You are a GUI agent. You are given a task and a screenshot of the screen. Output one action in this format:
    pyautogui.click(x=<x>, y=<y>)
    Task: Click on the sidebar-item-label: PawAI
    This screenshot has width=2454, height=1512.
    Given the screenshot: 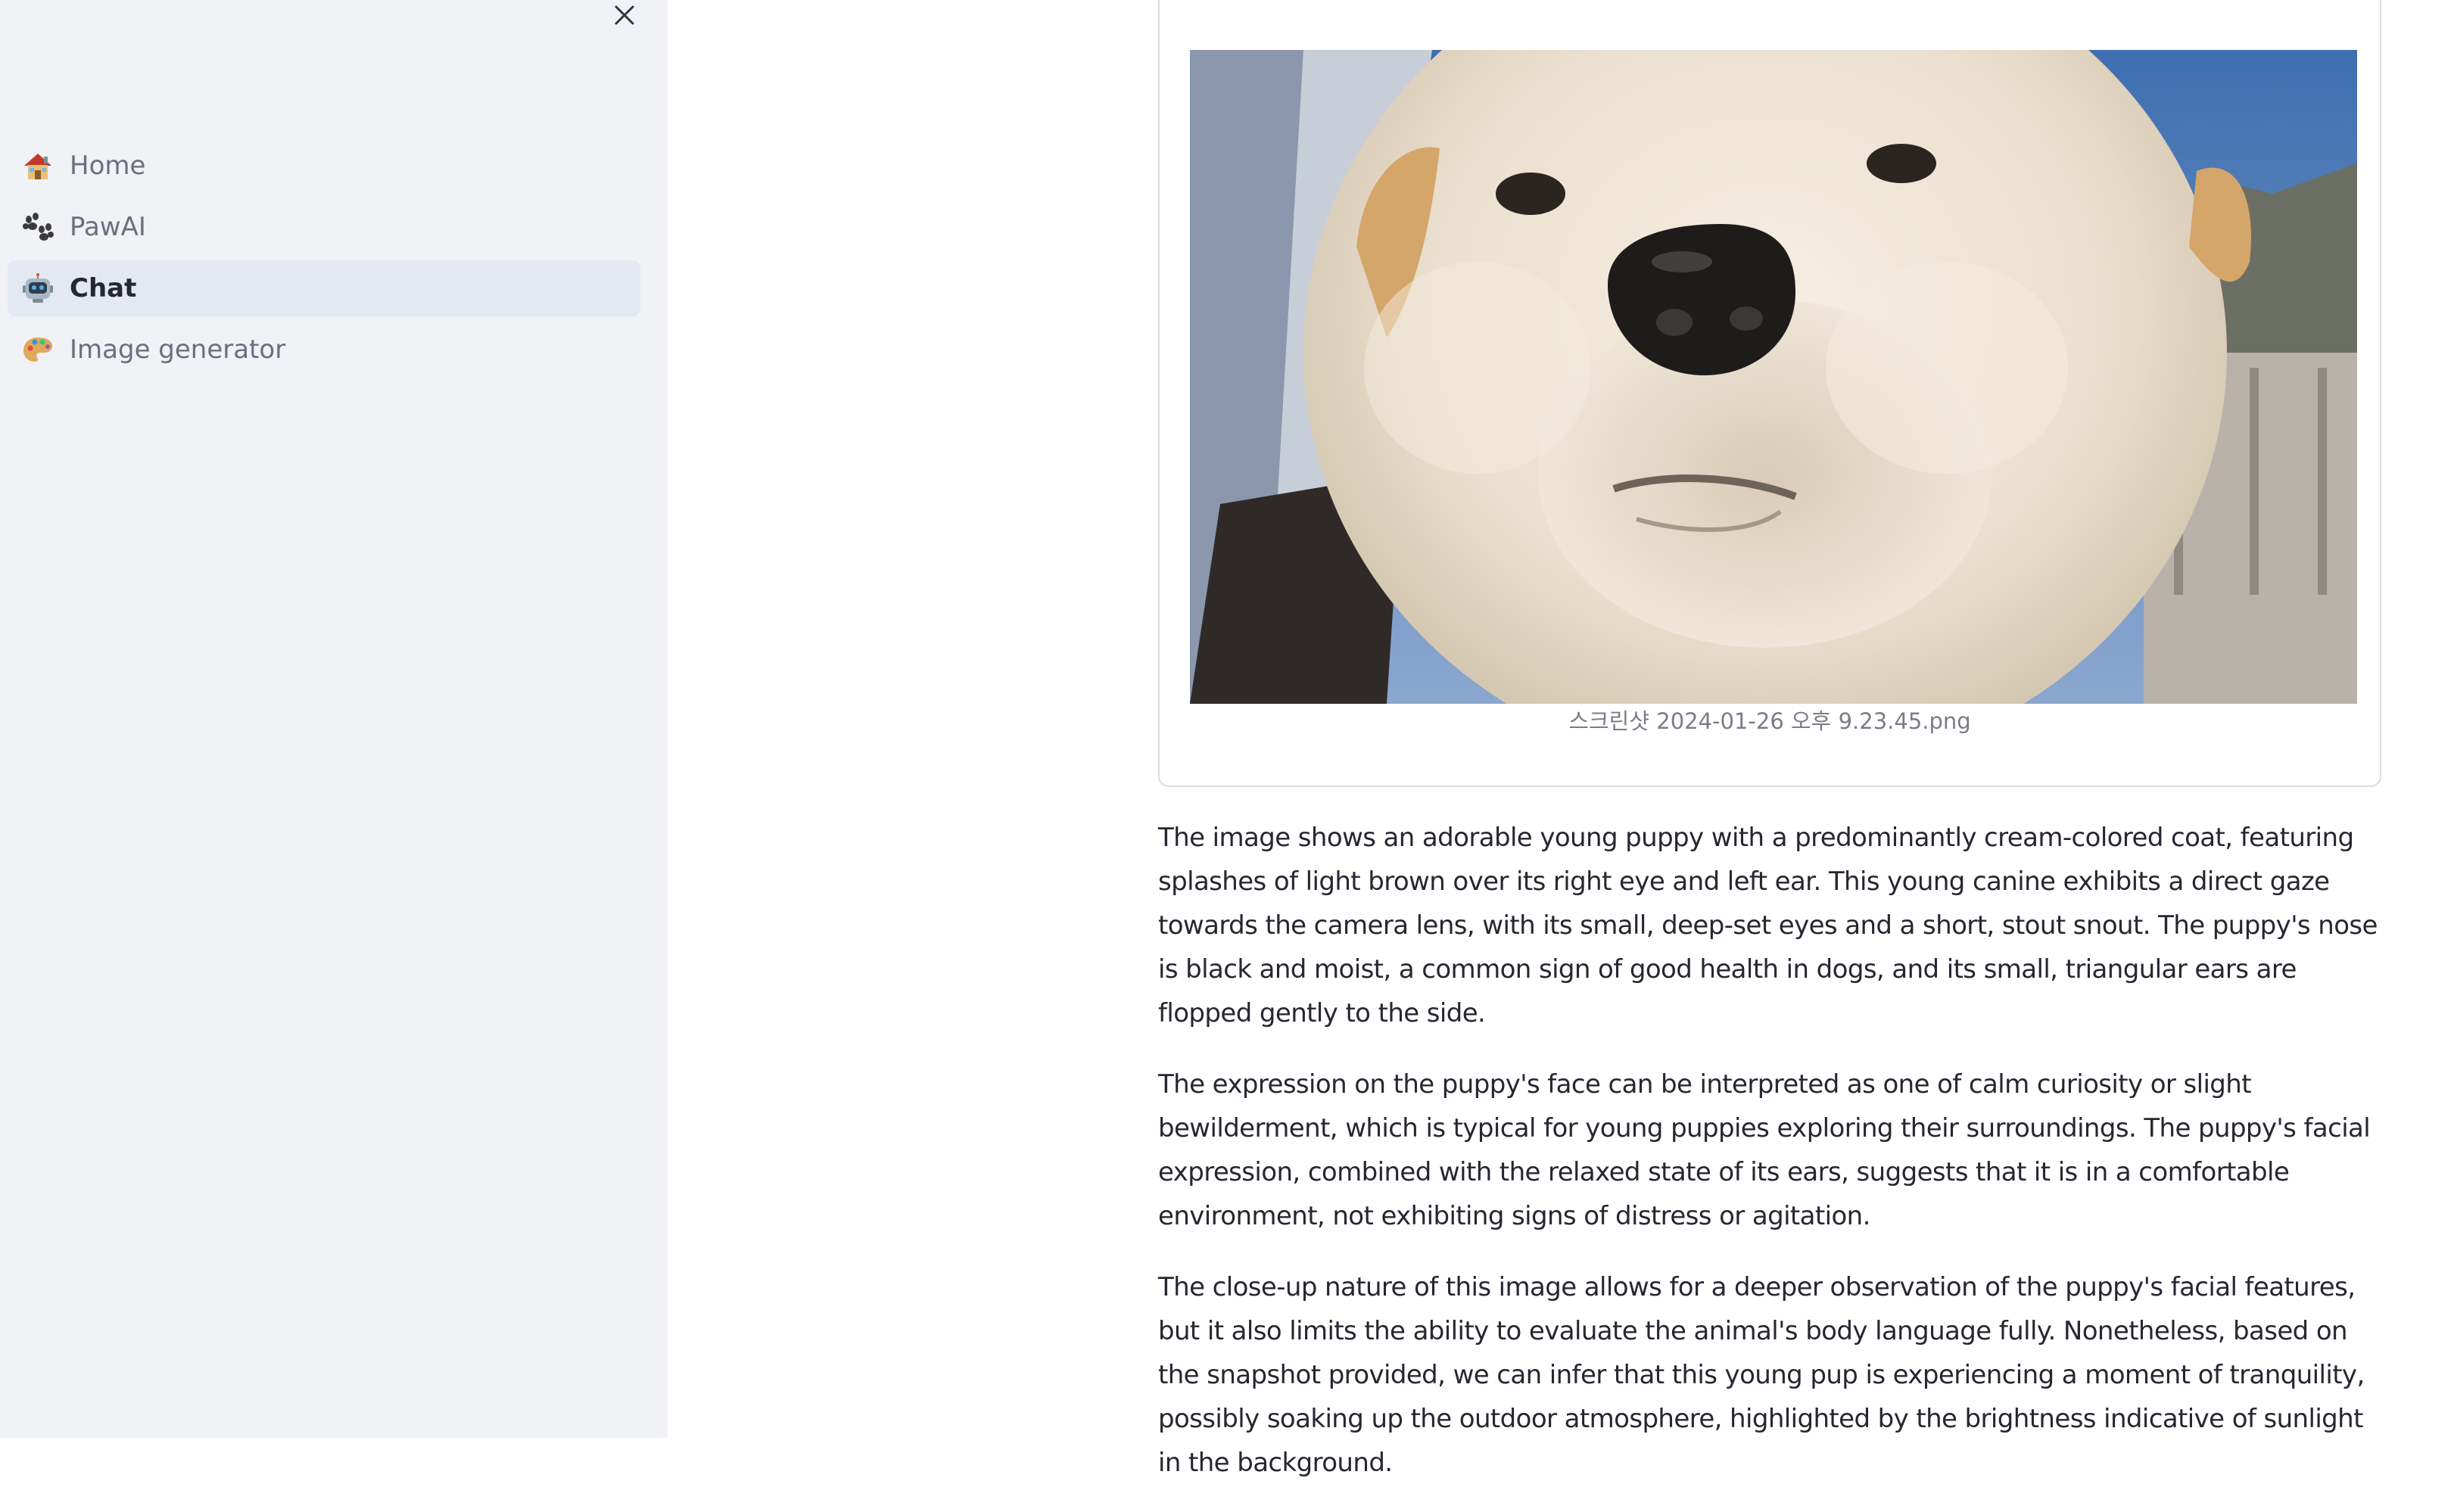 What is the action you would take?
    pyautogui.click(x=108, y=227)
    